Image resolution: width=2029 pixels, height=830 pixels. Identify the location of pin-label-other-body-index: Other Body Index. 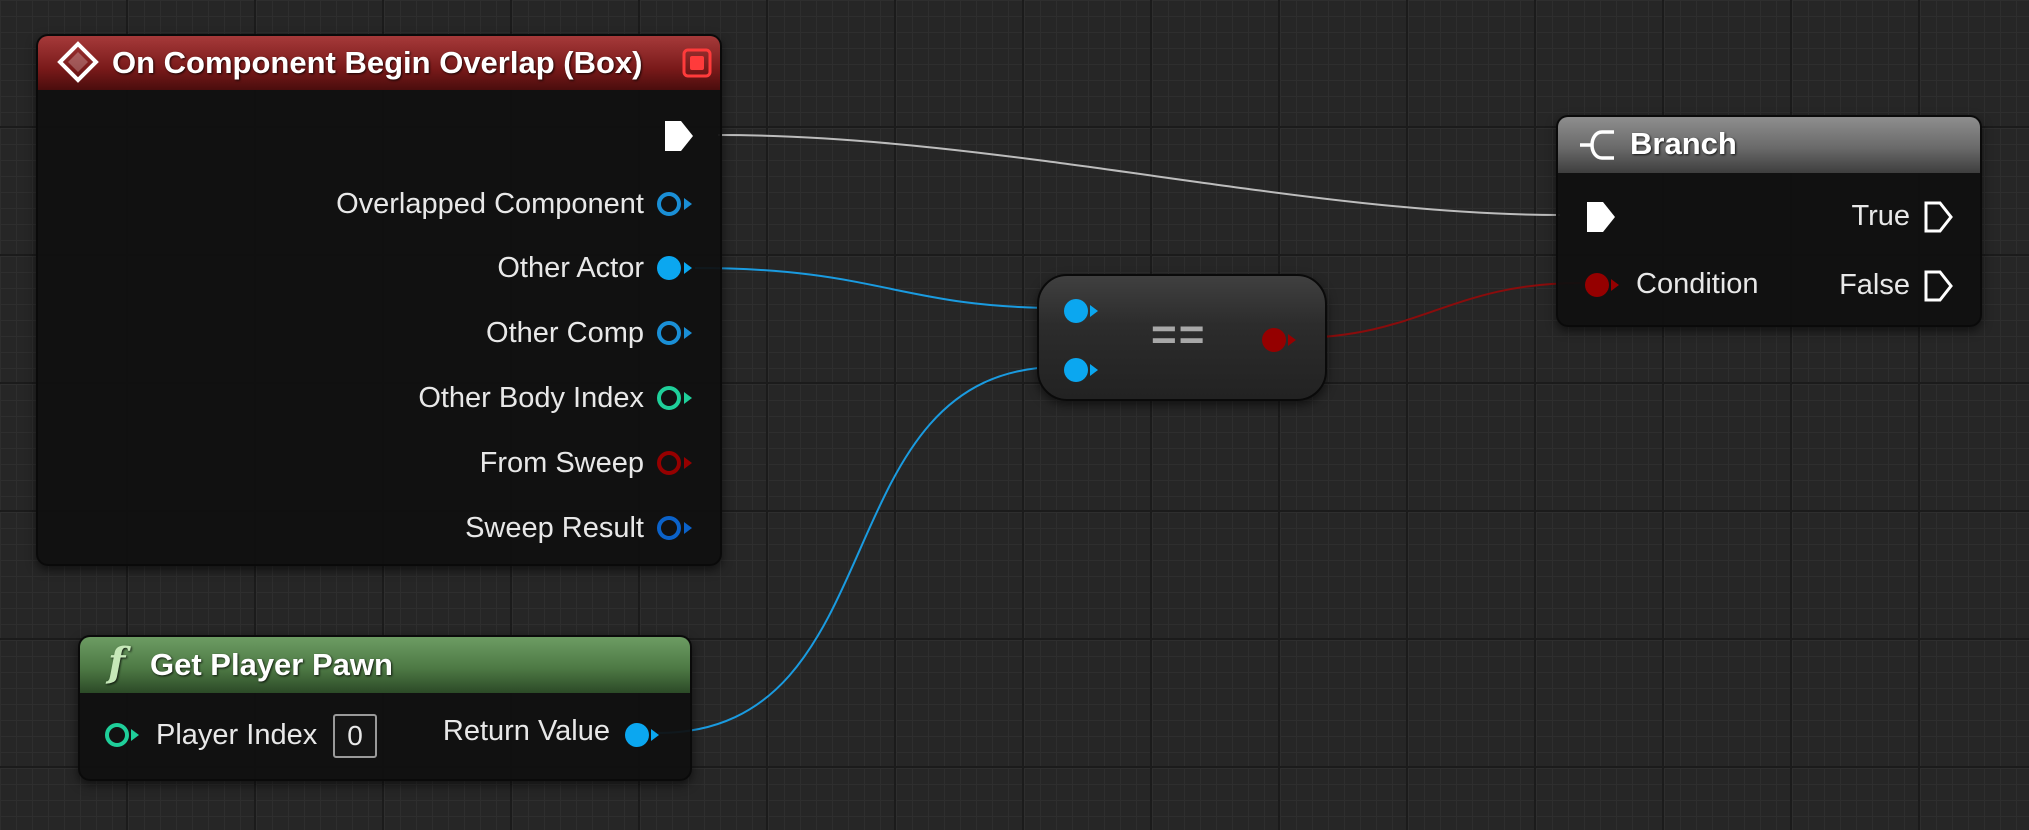
(531, 398).